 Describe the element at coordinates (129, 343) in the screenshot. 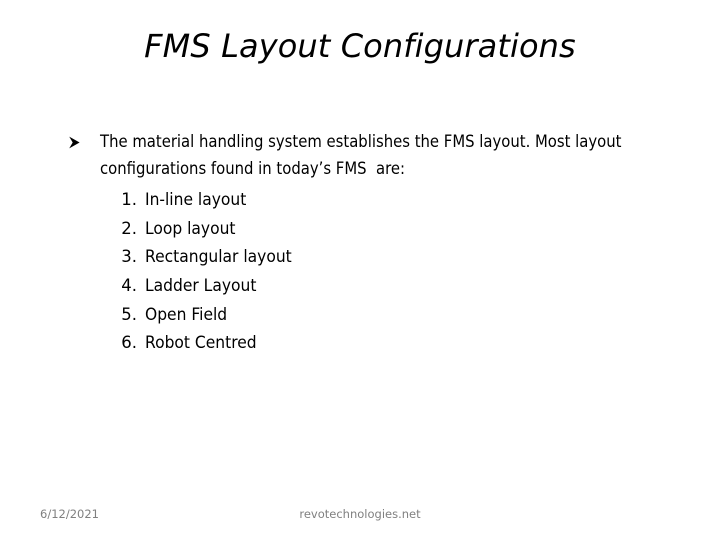

I see `list-item-number: 6.` at that location.